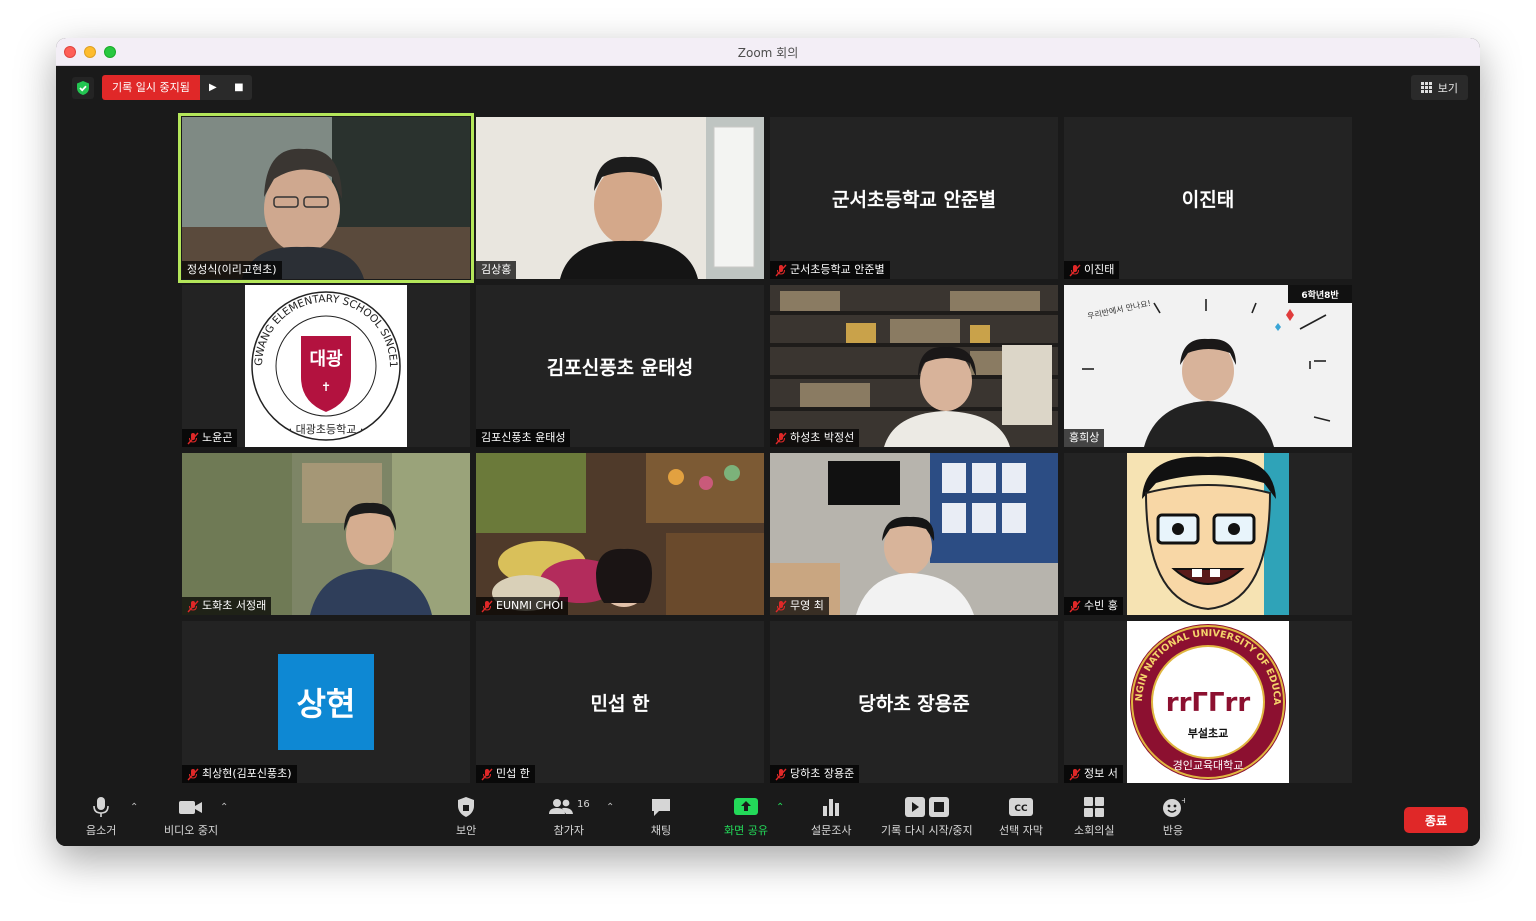 The image size is (1536, 921). What do you see at coordinates (1093, 606) in the screenshot?
I see `participant-name-label: 수빈 홍` at bounding box center [1093, 606].